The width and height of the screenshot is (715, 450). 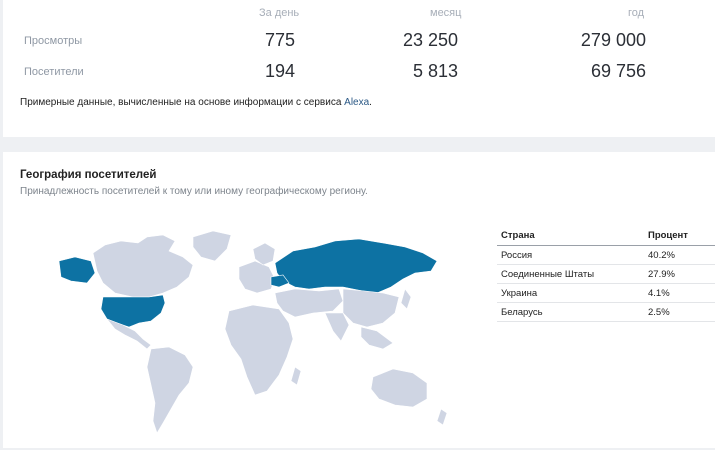 What do you see at coordinates (430, 40) in the screenshot?
I see `views-month: 23 250` at bounding box center [430, 40].